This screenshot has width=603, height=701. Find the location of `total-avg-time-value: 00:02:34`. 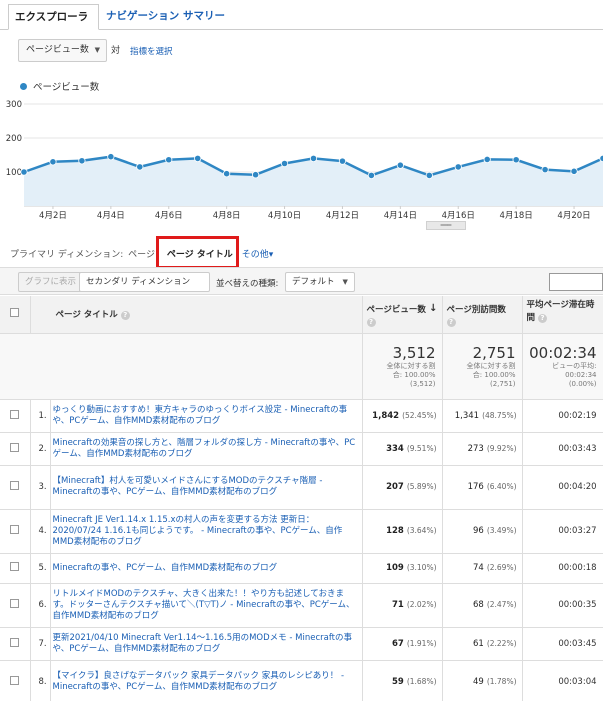

total-avg-time-value: 00:02:34 is located at coordinates (563, 352).